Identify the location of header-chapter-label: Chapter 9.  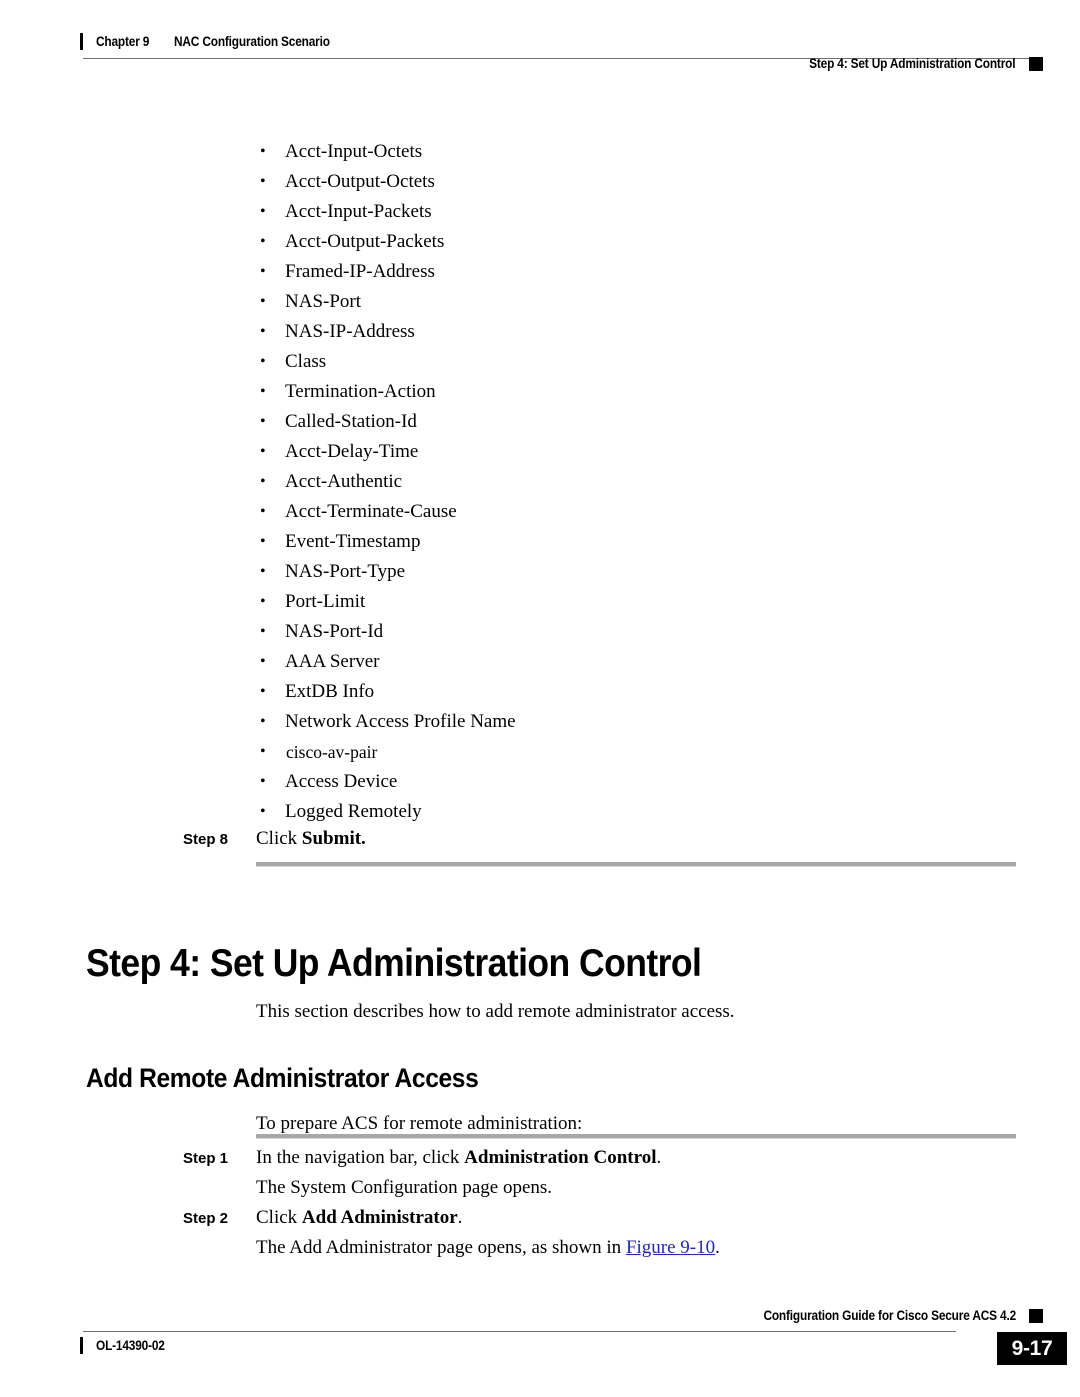
(123, 41).